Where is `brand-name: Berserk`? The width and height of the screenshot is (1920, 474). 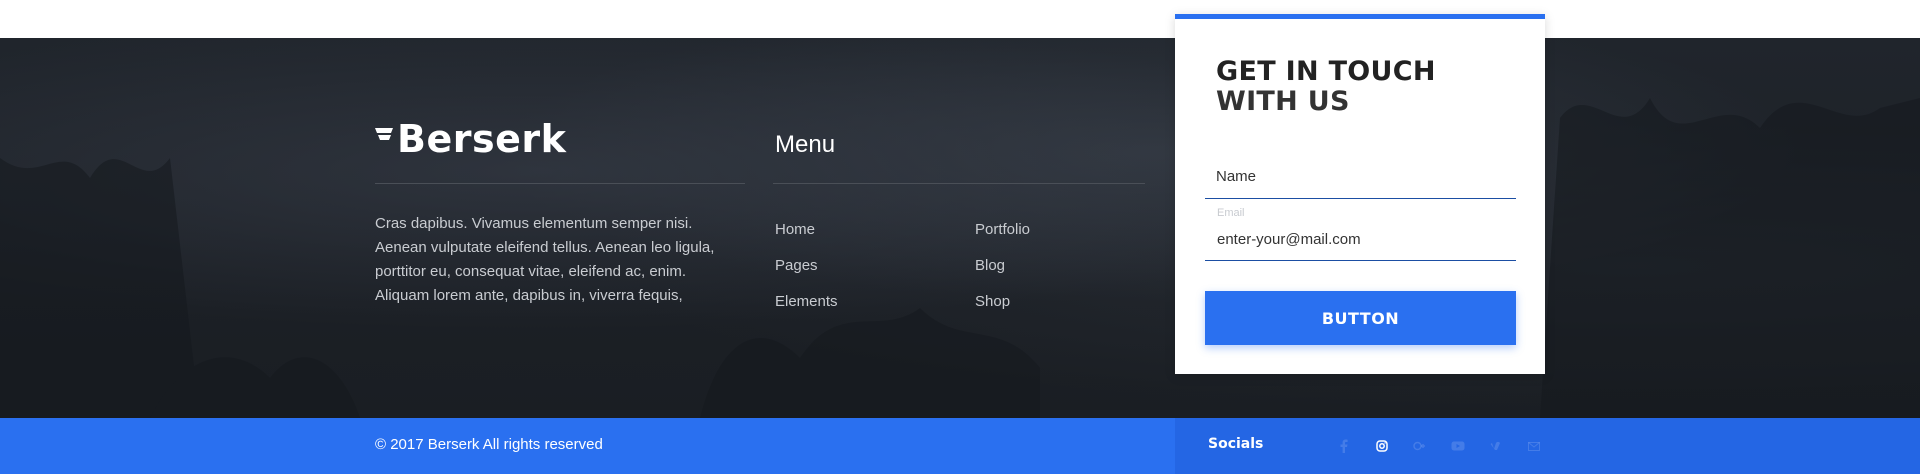 brand-name: Berserk is located at coordinates (482, 139).